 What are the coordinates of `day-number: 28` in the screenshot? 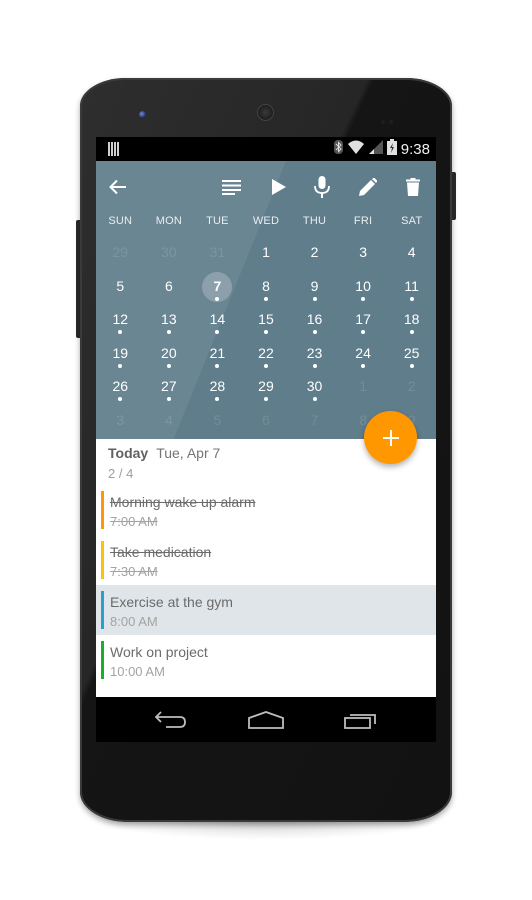 It's located at (217, 386).